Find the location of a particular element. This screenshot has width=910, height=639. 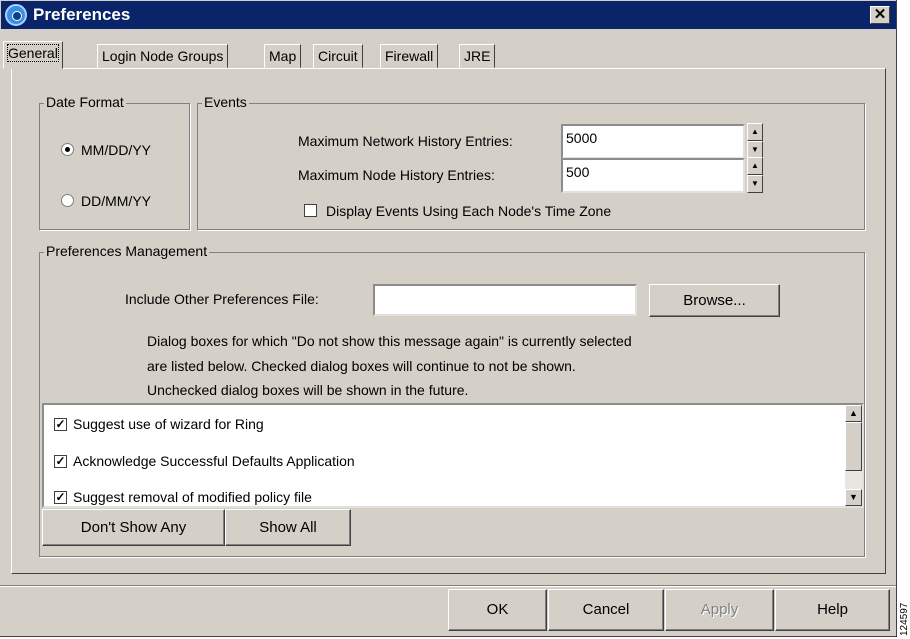

window-title: Preferences is located at coordinates (82, 14).